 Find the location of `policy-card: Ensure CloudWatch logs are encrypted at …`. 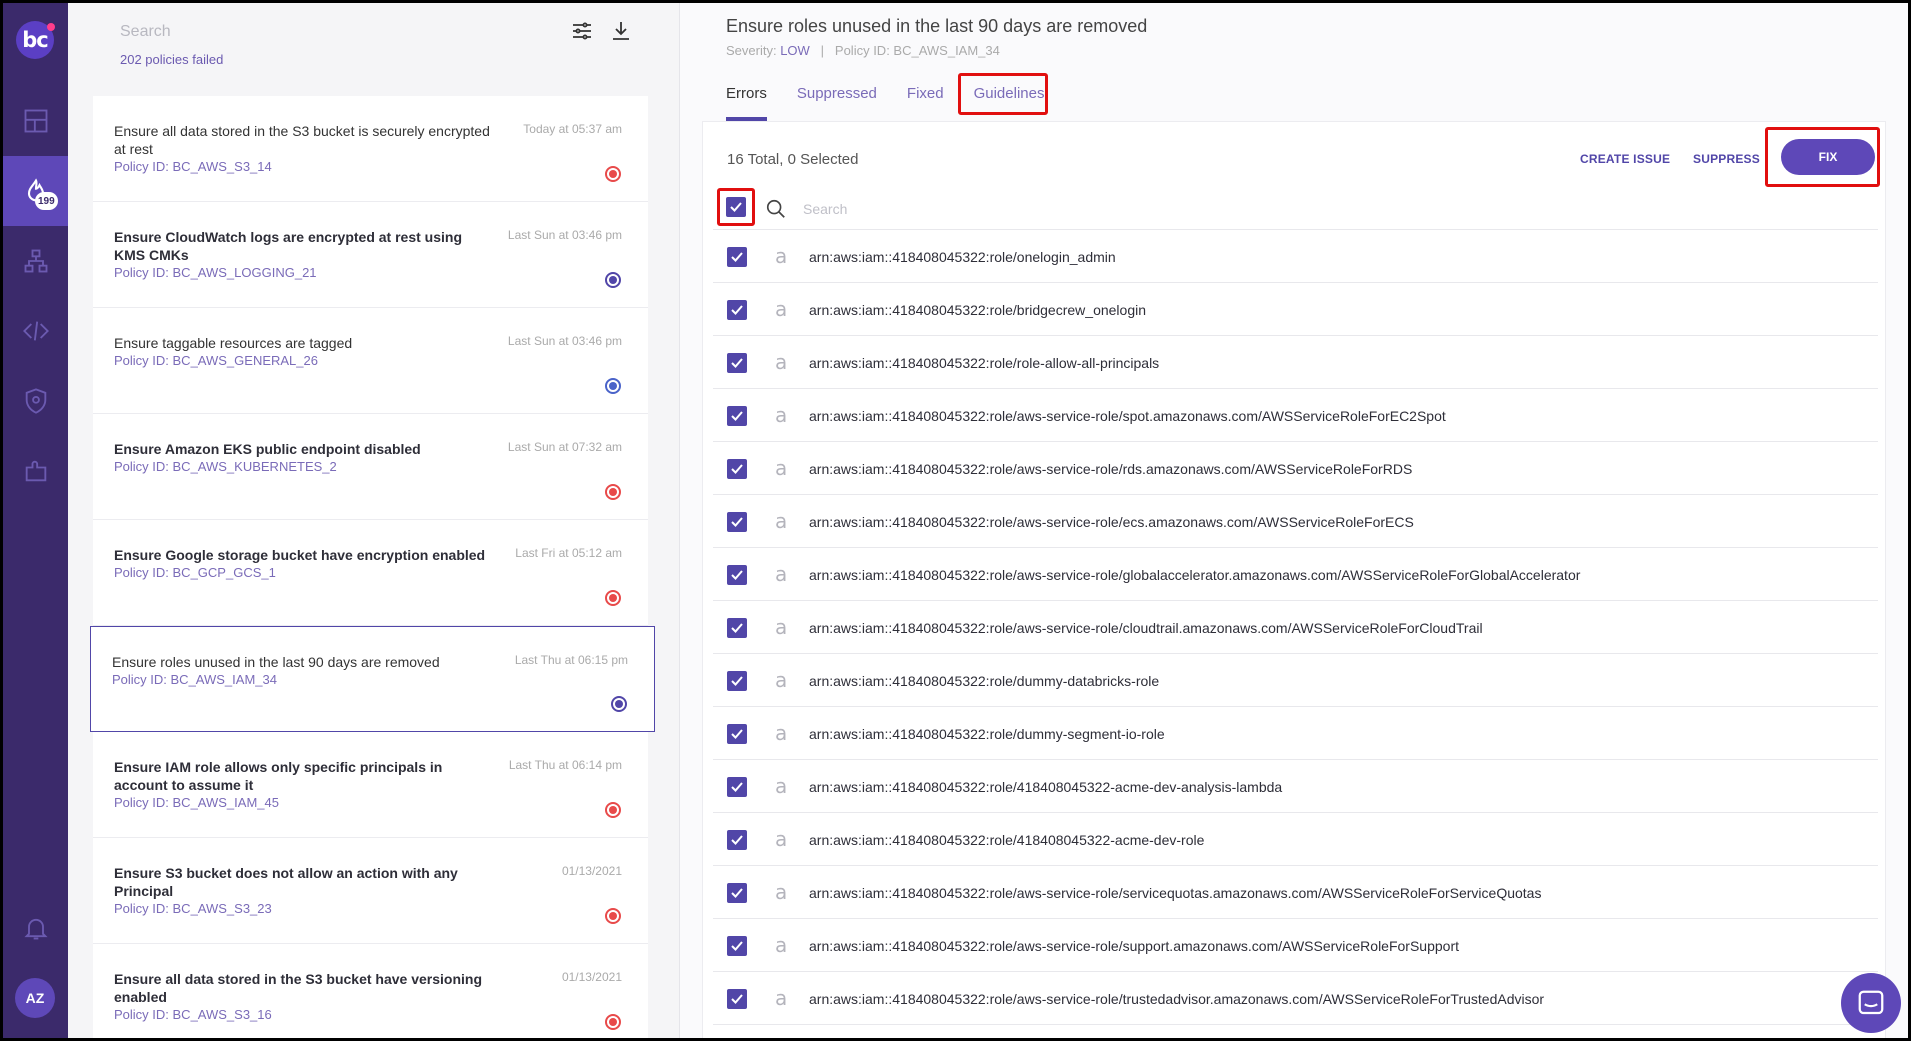

policy-card: Ensure CloudWatch logs are encrypted at … is located at coordinates (370, 255).